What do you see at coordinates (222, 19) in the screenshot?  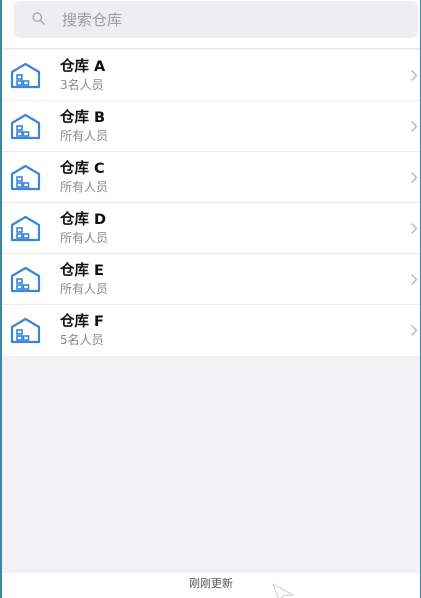 I see `search-input` at bounding box center [222, 19].